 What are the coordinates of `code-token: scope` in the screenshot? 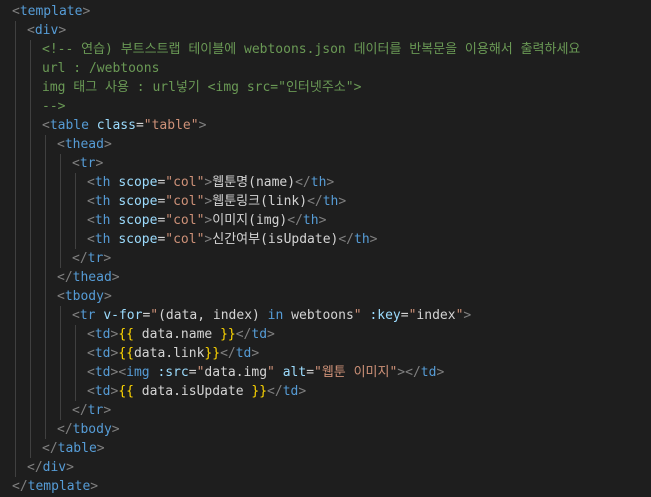 It's located at (138, 220).